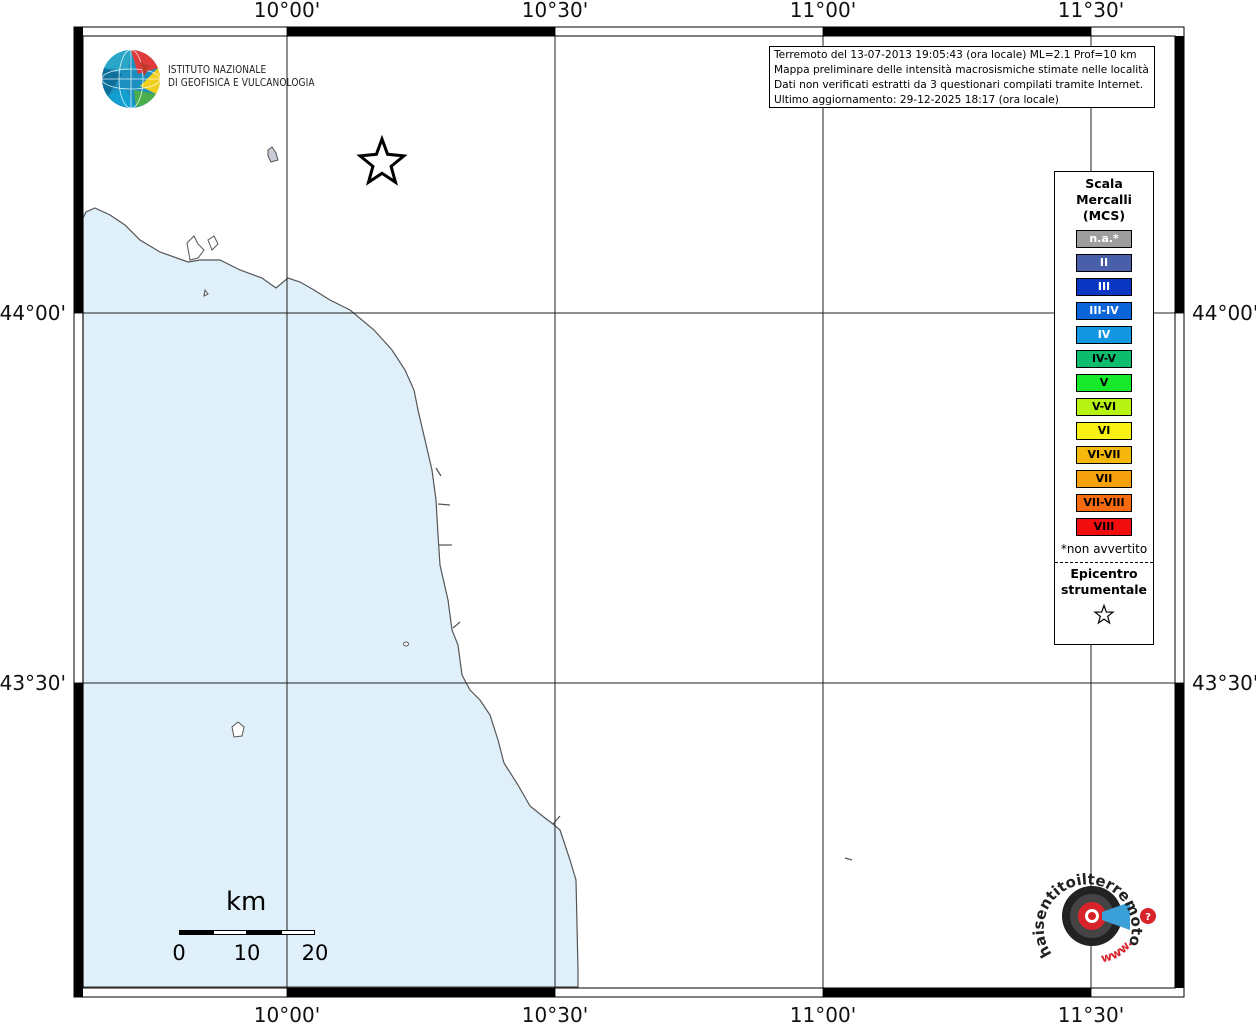 The width and height of the screenshot is (1256, 1024). What do you see at coordinates (287, 1013) in the screenshot?
I see `bottom-lon-label: 10°00'` at bounding box center [287, 1013].